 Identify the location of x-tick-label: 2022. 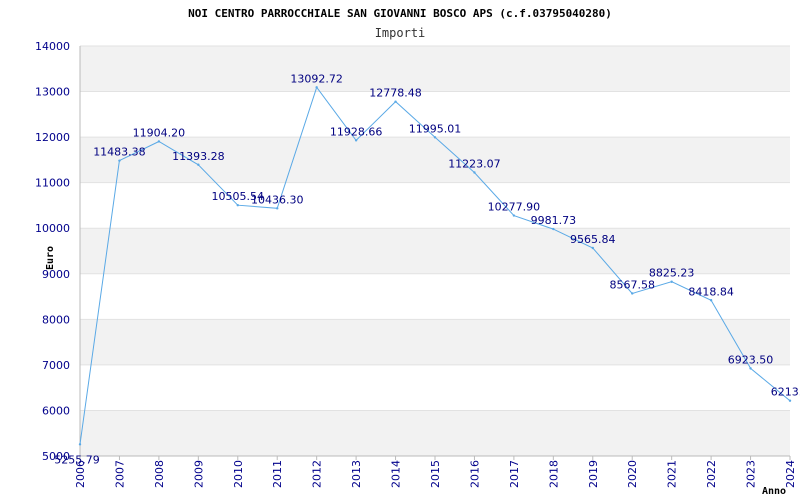
(711, 474).